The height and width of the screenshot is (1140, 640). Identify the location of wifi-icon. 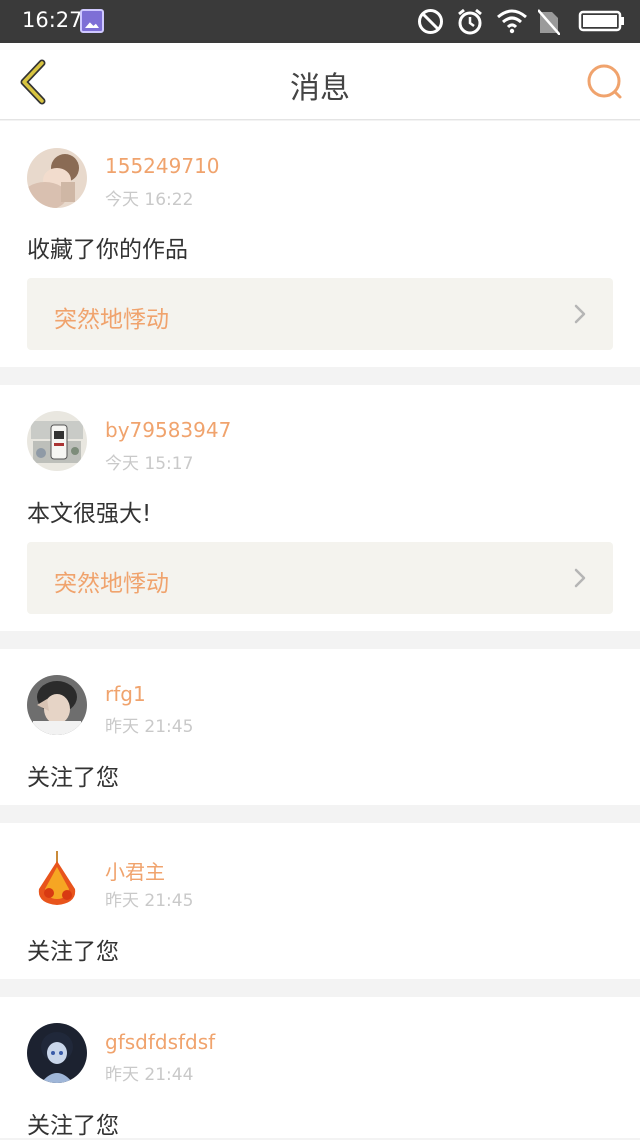
(512, 21).